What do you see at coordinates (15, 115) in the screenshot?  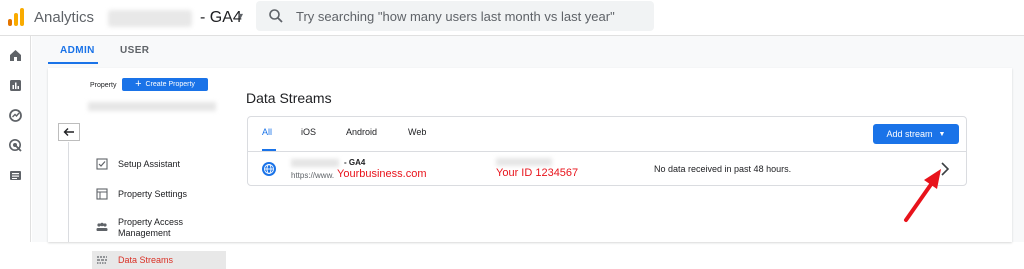 I see `explore-icon` at bounding box center [15, 115].